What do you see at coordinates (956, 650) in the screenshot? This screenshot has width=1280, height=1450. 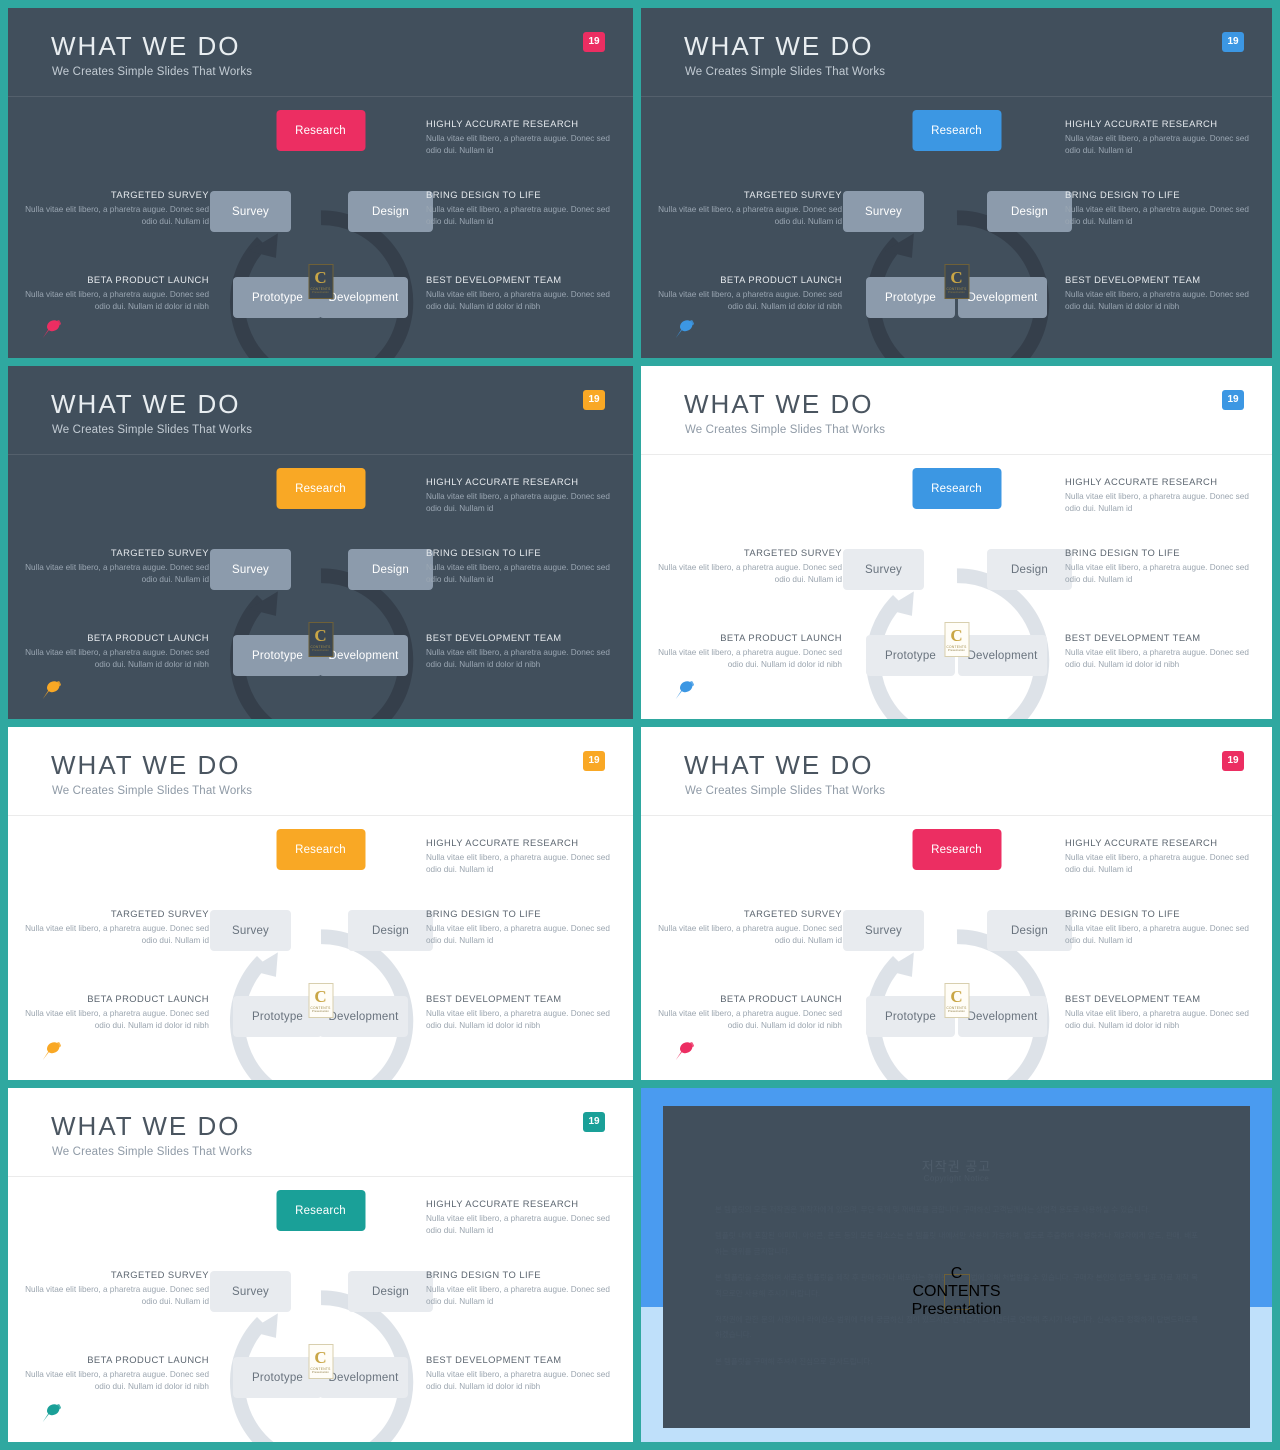 I see `logo-tagline: Presentation` at bounding box center [956, 650].